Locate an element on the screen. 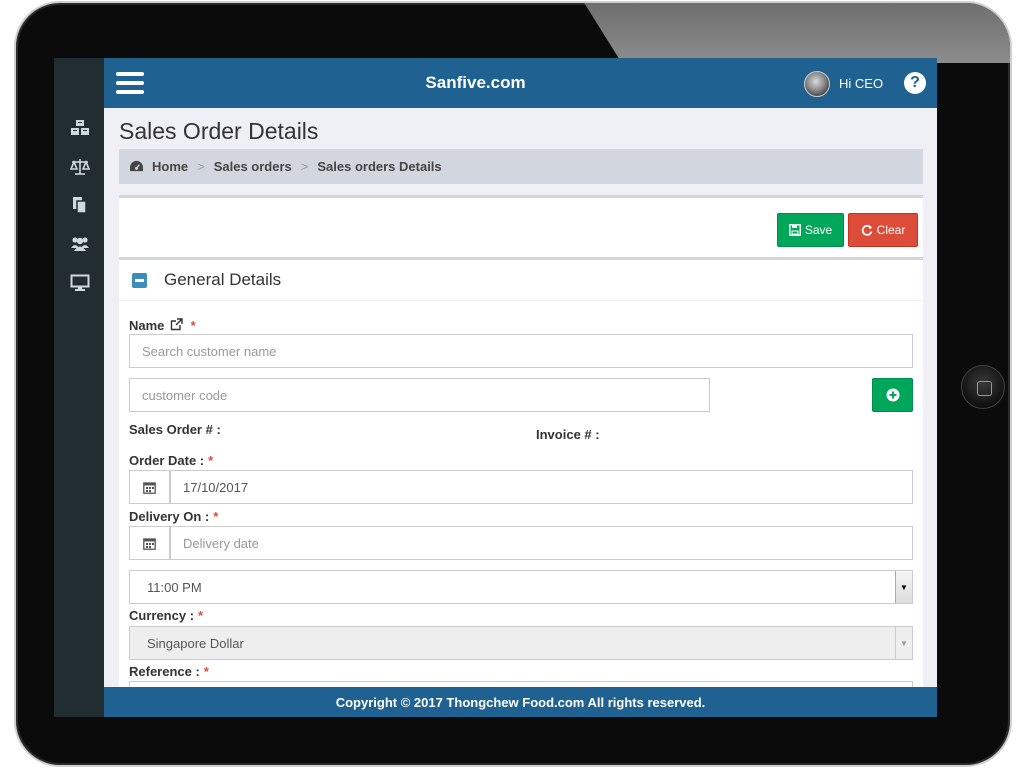 This screenshot has height=768, width=1024. tablet-home-button is located at coordinates (983, 387).